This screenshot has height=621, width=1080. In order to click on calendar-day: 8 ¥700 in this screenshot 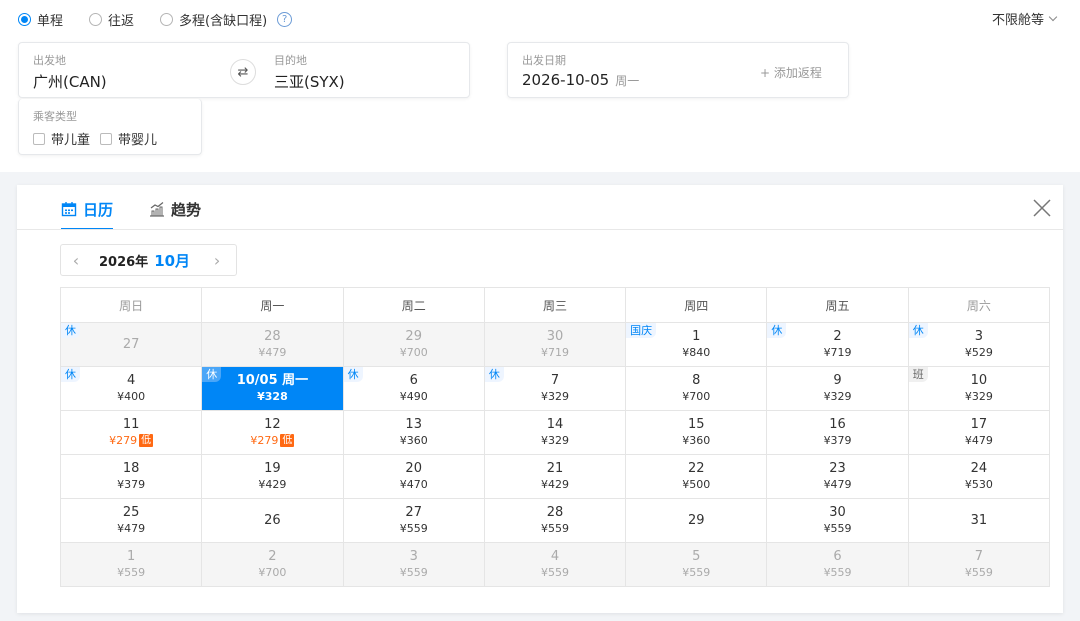, I will do `click(697, 389)`.